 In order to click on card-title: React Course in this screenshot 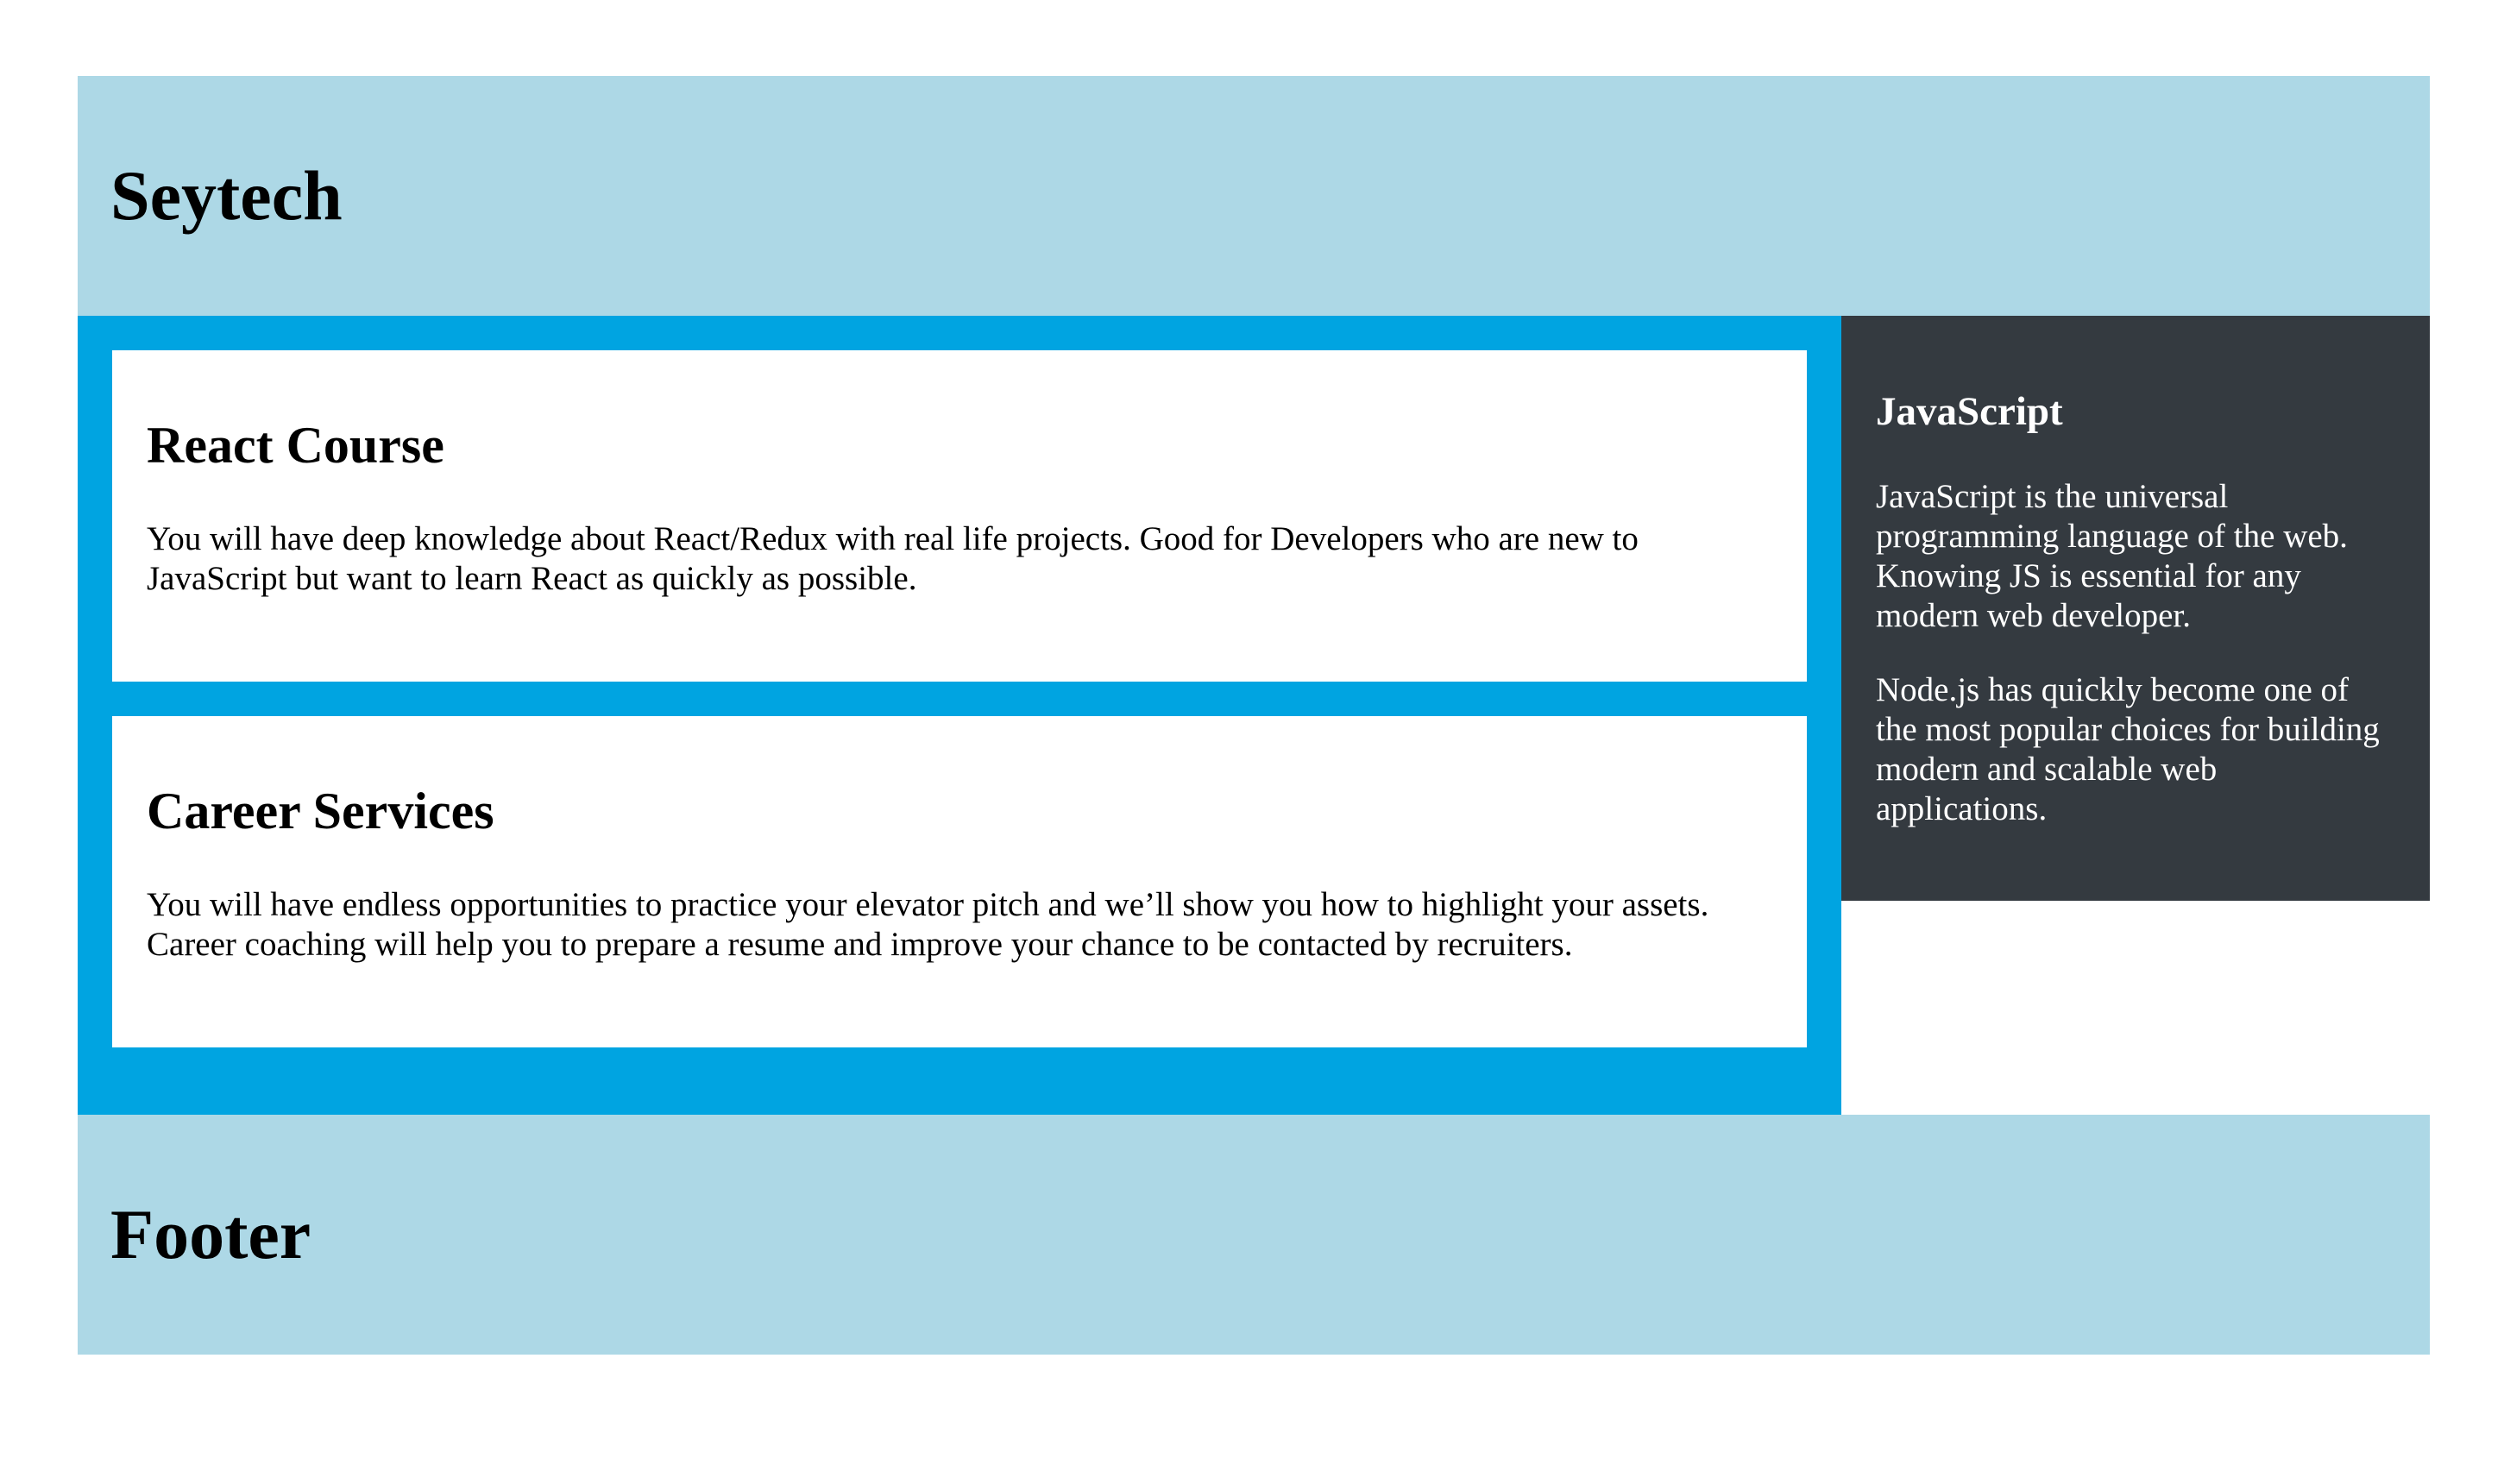, I will do `click(295, 445)`.